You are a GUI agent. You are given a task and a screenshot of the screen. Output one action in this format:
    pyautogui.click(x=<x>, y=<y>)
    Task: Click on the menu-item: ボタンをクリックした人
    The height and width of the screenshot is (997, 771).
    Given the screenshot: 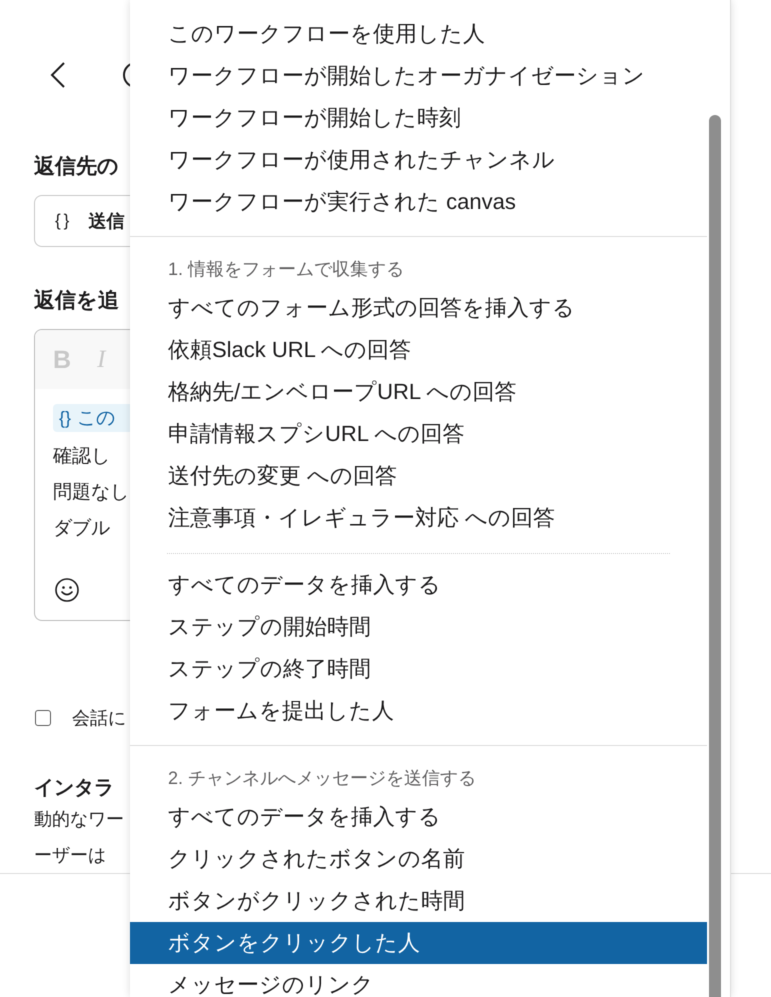 What is the action you would take?
    pyautogui.click(x=418, y=943)
    